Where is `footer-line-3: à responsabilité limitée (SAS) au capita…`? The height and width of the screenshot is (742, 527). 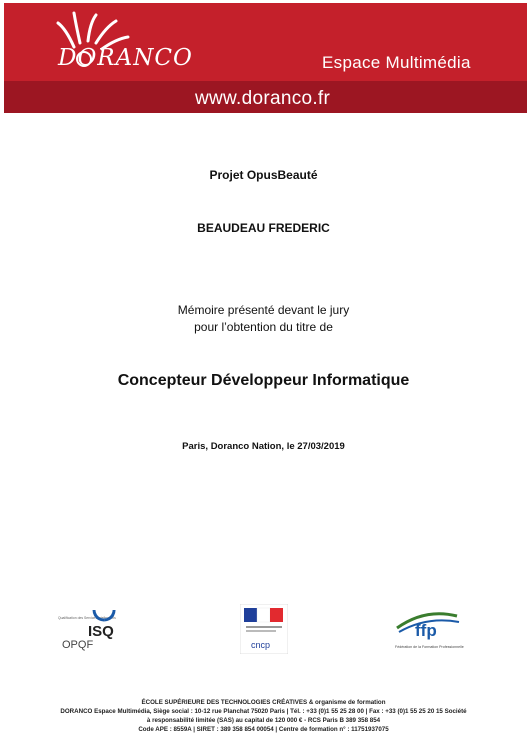 footer-line-3: à responsabilité limitée (SAS) au capita… is located at coordinates (263, 720).